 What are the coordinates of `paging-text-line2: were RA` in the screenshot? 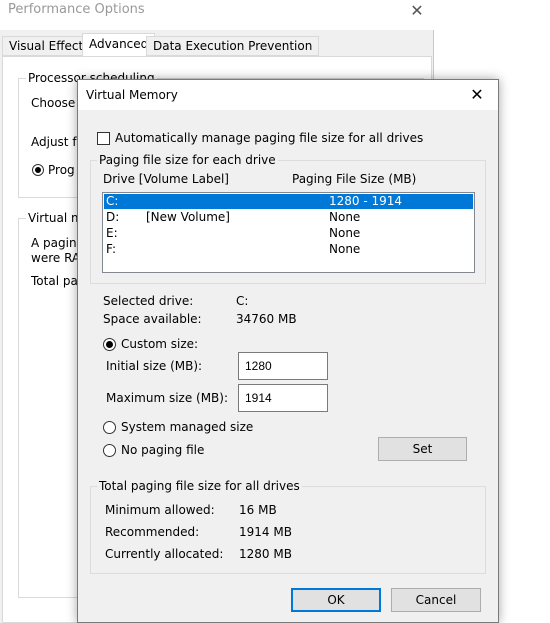 It's located at (56, 258).